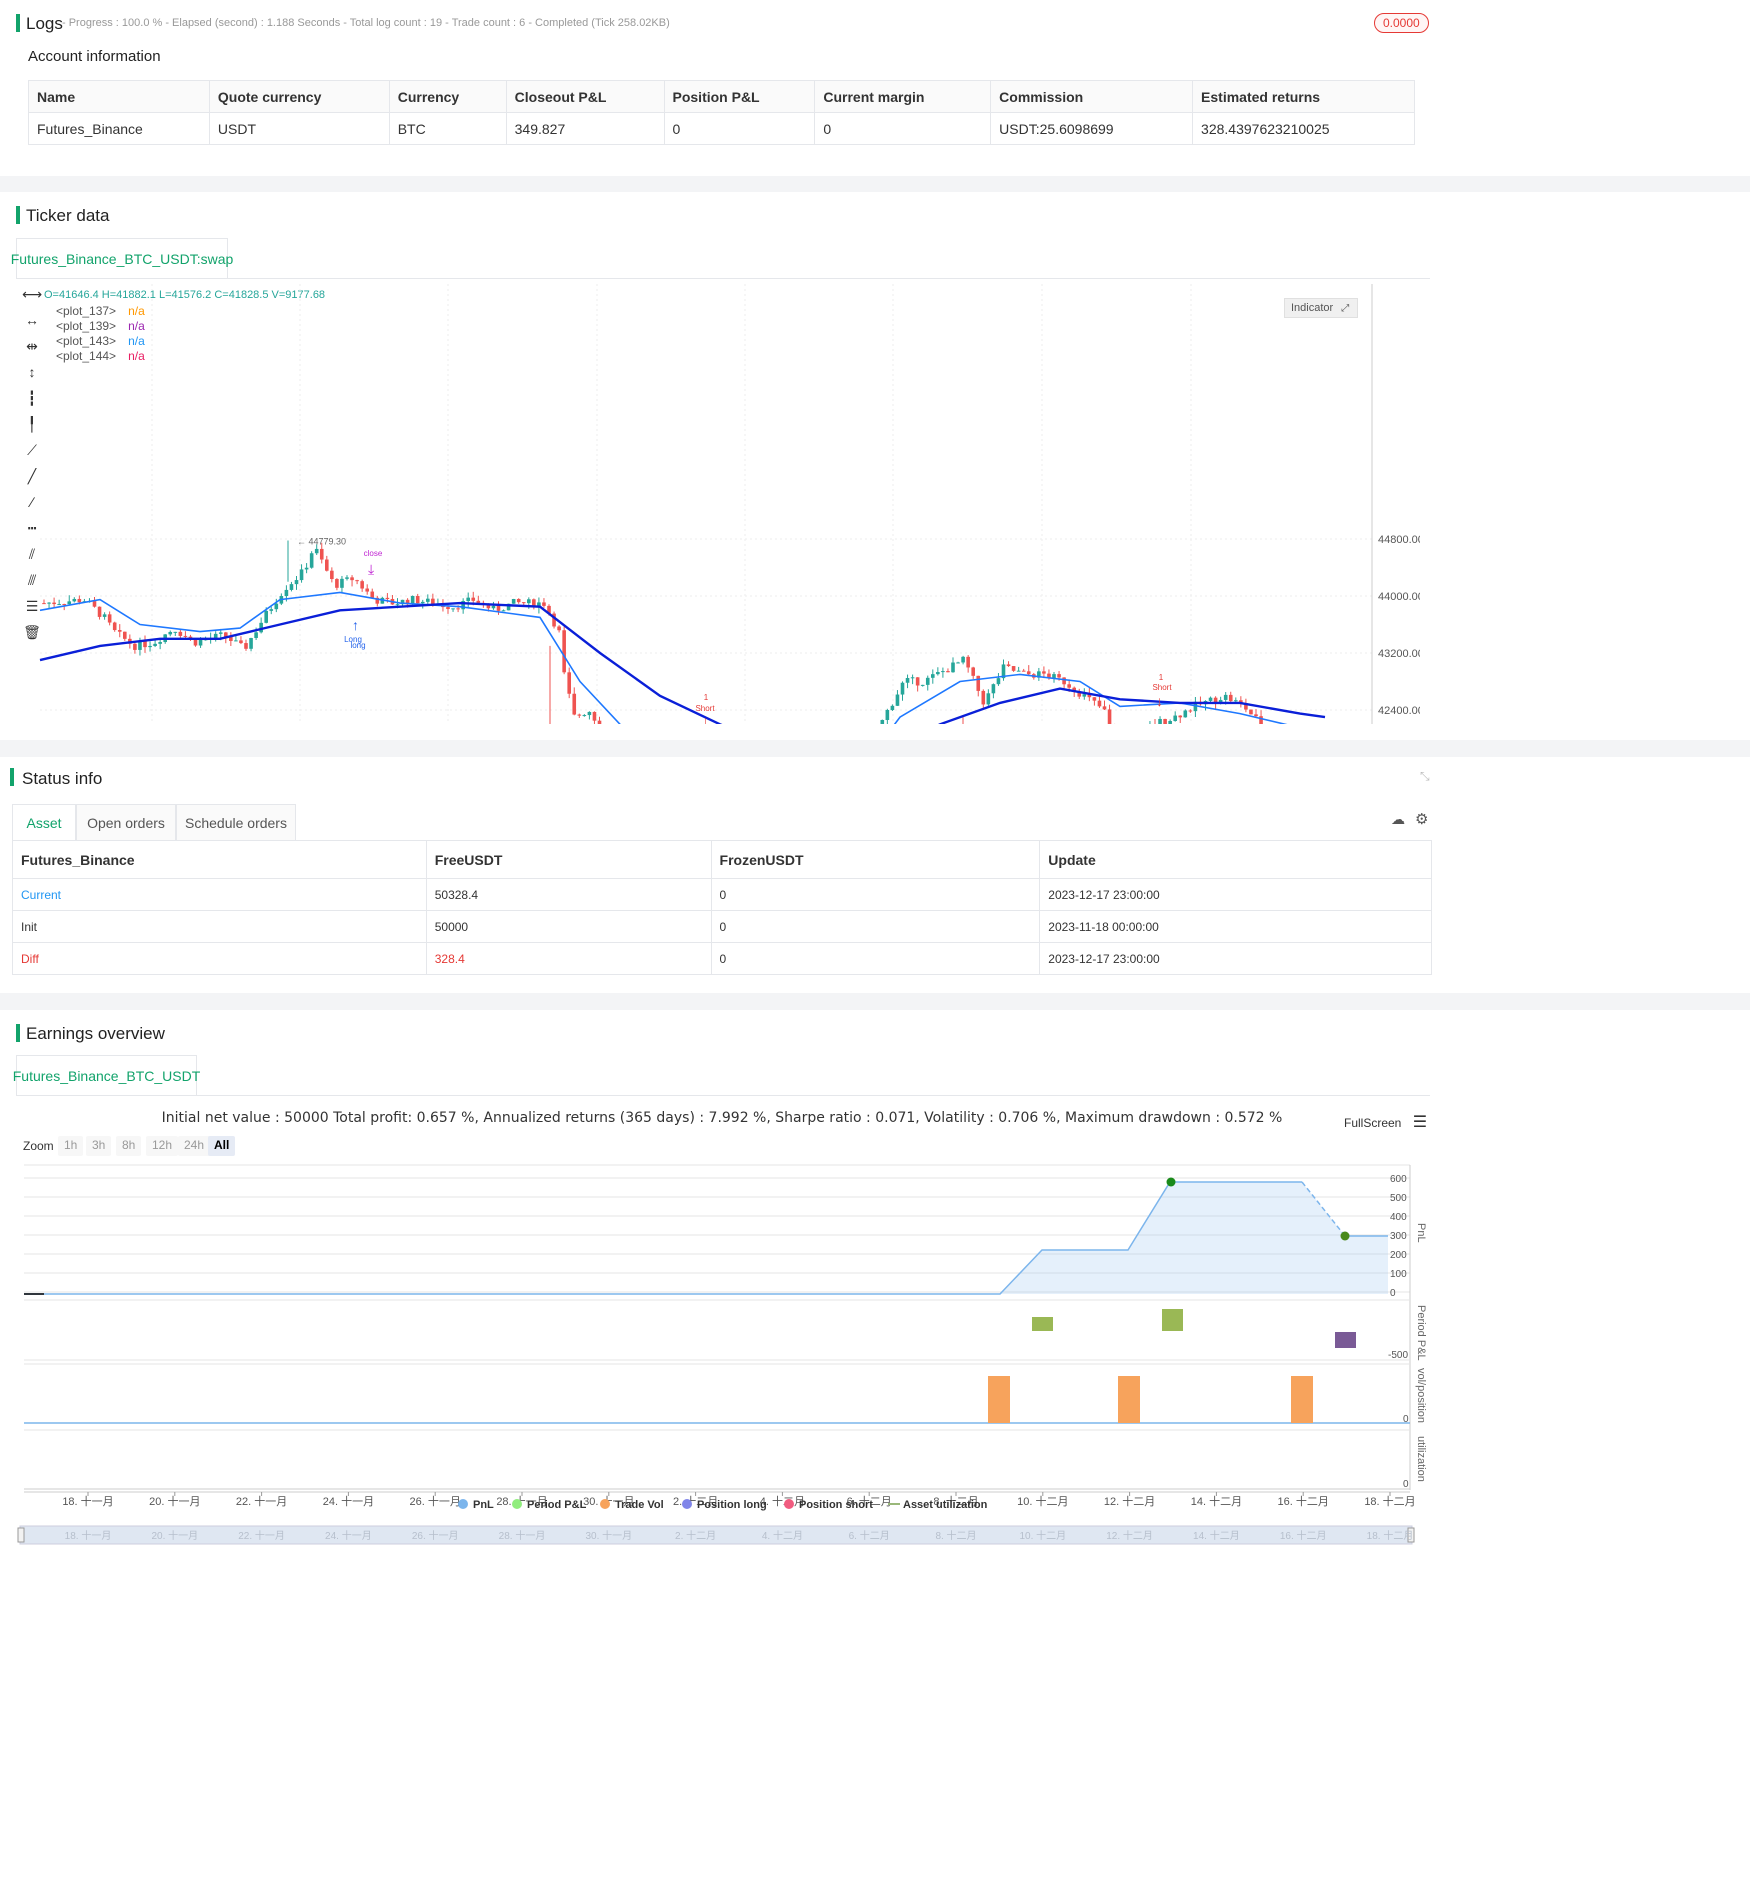 The width and height of the screenshot is (1750, 1899). I want to click on tab-open-orders: Open orders, so click(126, 822).